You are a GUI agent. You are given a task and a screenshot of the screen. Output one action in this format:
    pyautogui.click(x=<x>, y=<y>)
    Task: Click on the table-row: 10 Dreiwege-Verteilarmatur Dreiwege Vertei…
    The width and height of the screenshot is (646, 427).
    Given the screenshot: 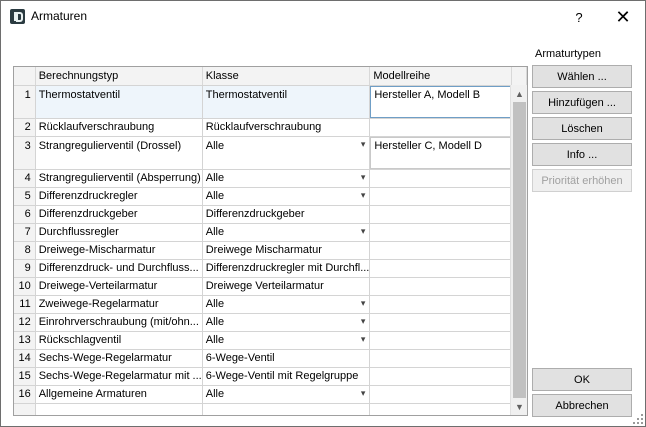 What is the action you would take?
    pyautogui.click(x=270, y=286)
    